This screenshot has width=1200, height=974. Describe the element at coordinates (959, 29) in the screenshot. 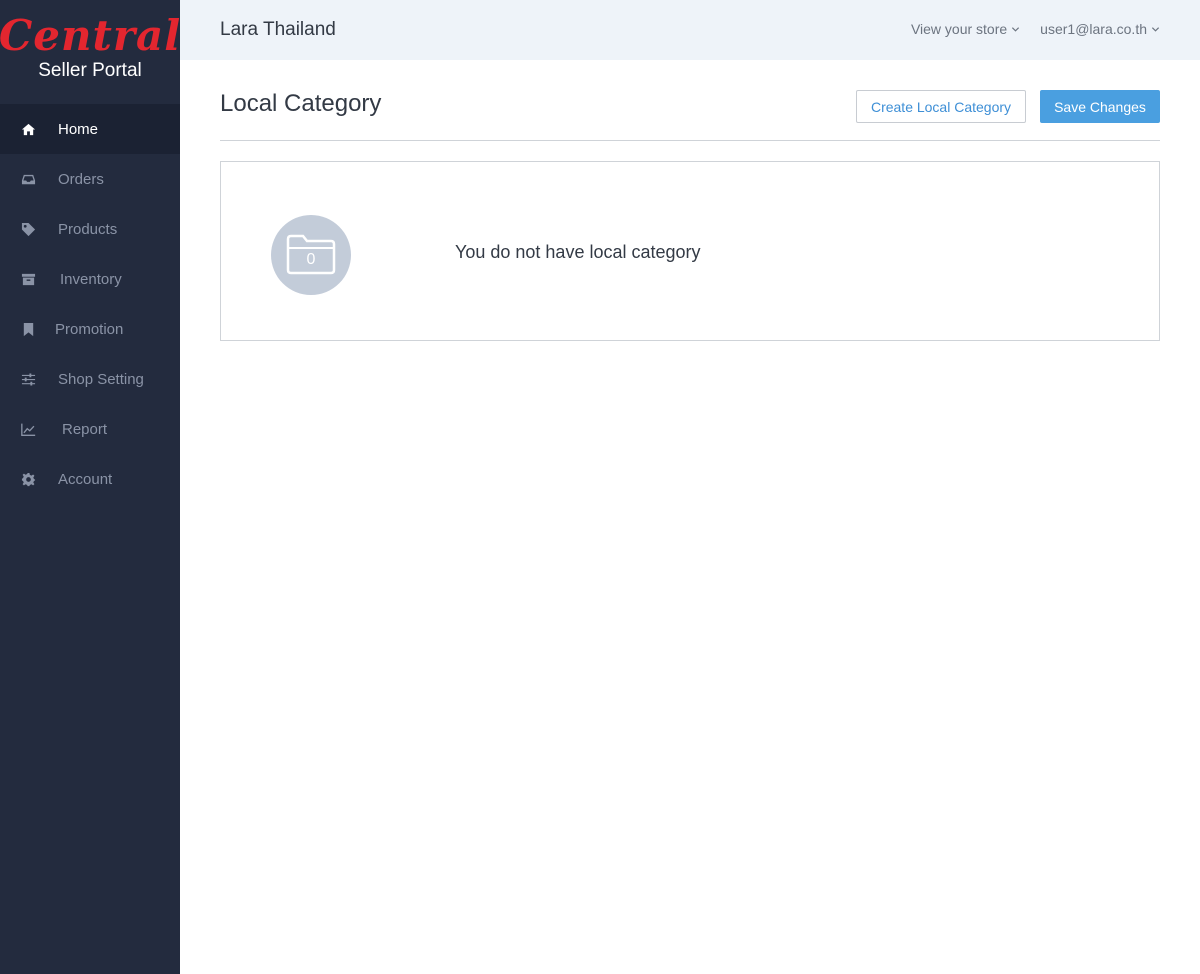

I see `view-store-label: View your store` at that location.